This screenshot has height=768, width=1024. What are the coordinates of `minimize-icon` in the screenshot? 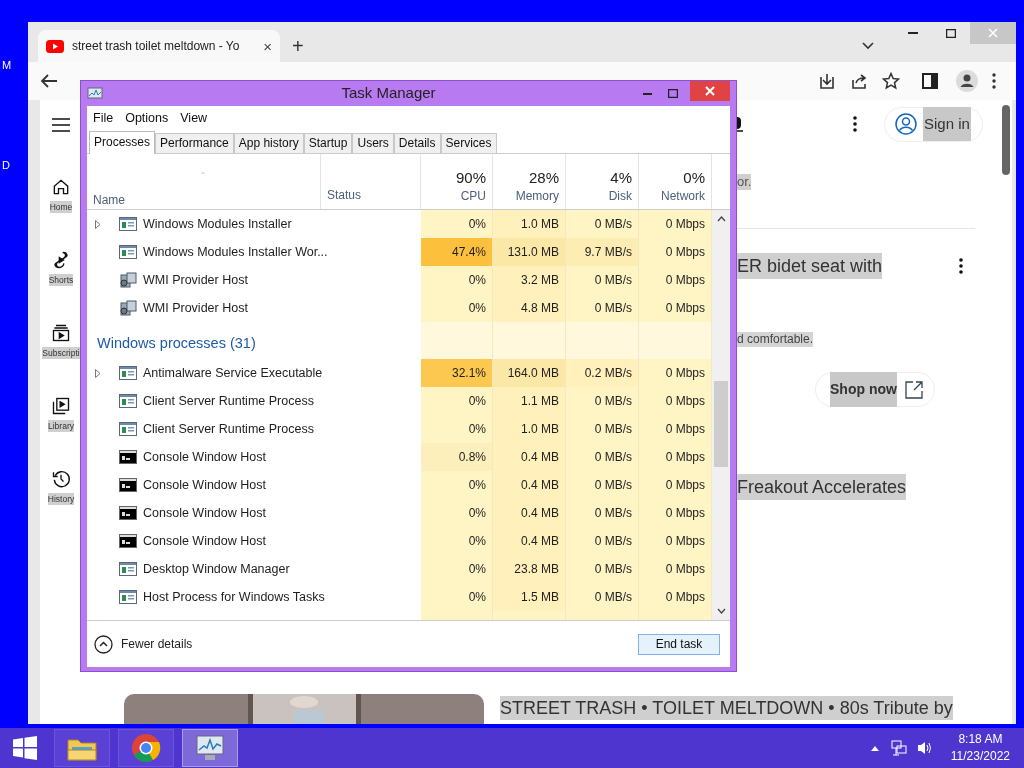 It's located at (913, 33).